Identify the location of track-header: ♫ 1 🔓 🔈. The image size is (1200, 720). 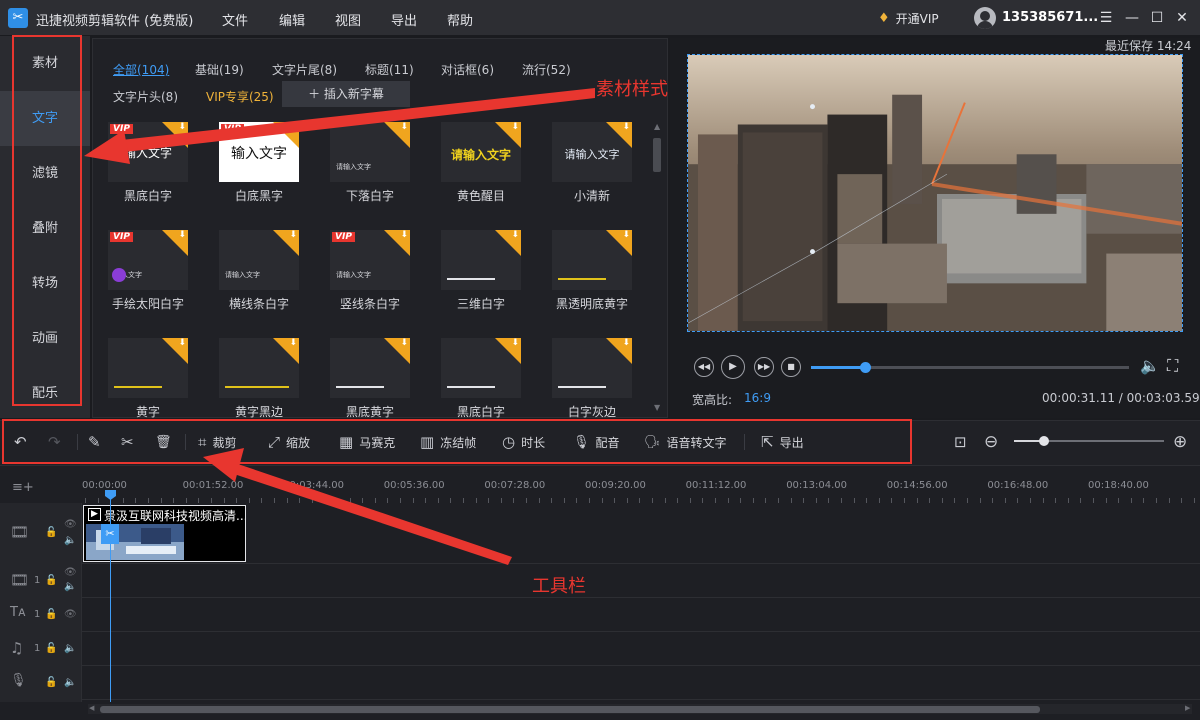
(41, 649).